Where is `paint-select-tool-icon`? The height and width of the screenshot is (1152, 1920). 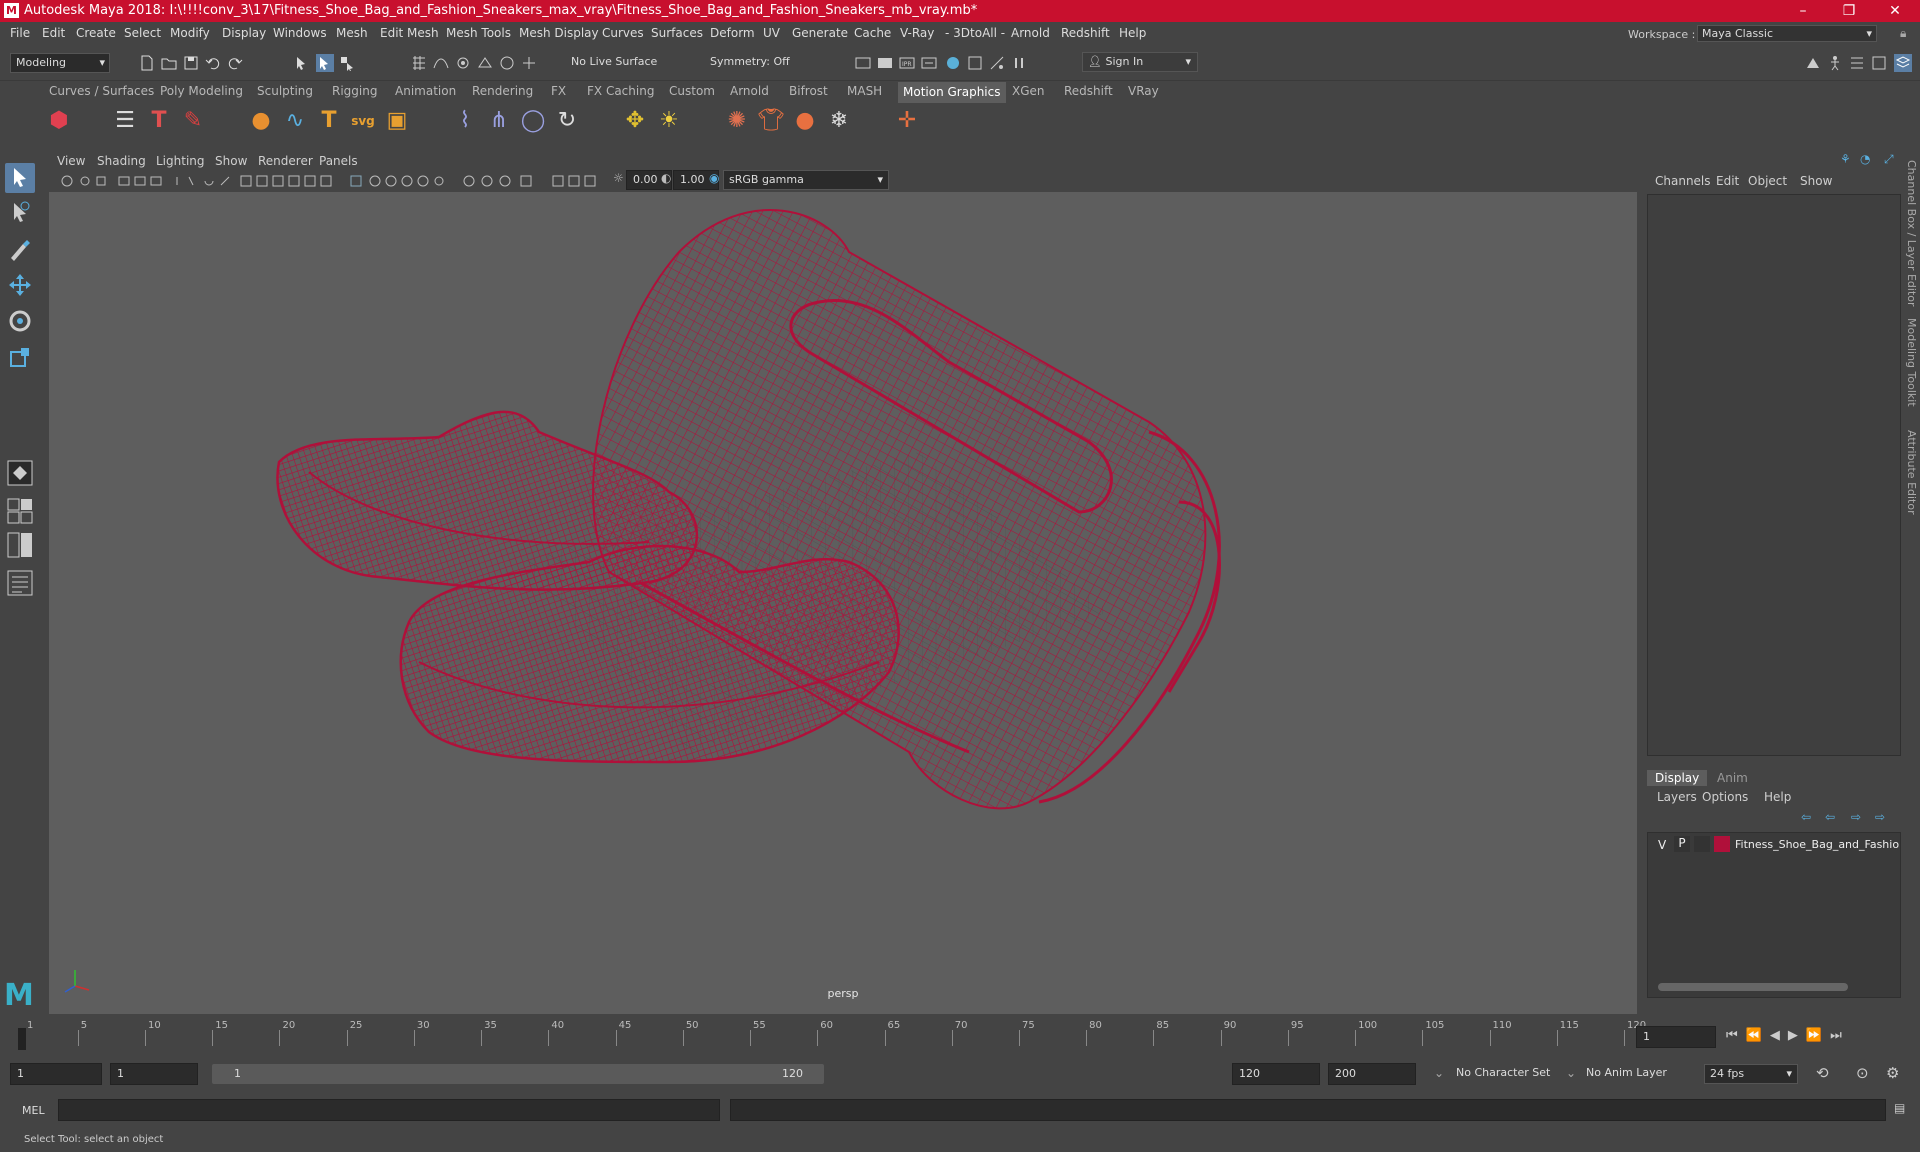 paint-select-tool-icon is located at coordinates (20, 249).